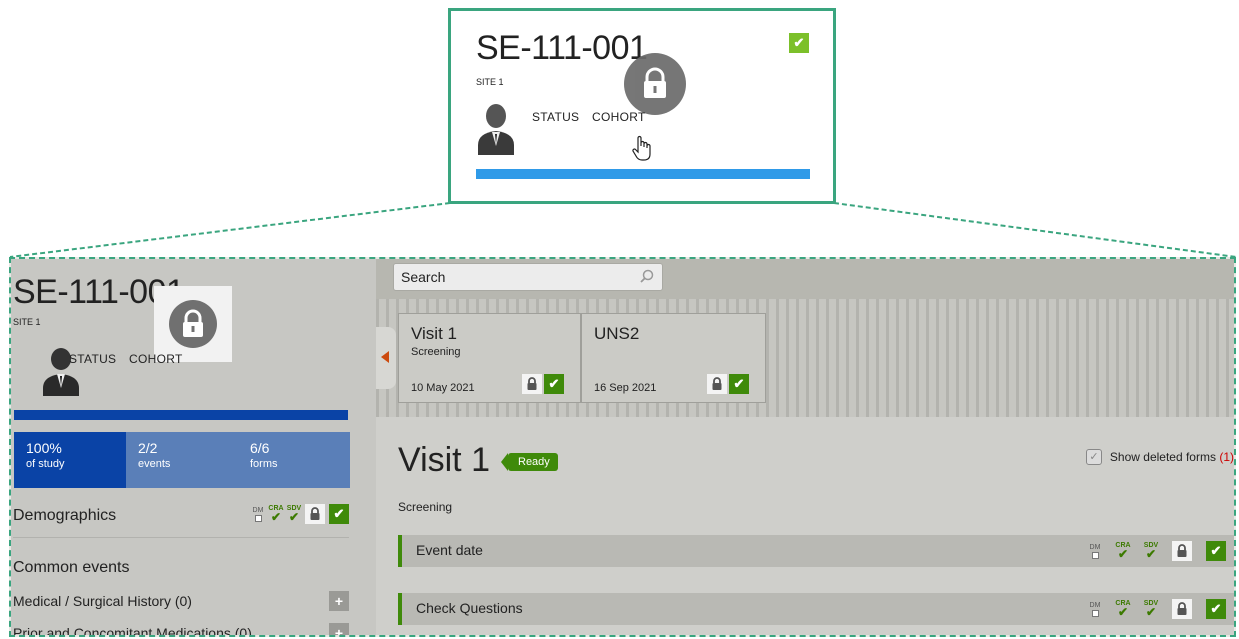 Image resolution: width=1239 pixels, height=639 pixels. Describe the element at coordinates (423, 277) in the screenshot. I see `search-placeholder: Search` at that location.